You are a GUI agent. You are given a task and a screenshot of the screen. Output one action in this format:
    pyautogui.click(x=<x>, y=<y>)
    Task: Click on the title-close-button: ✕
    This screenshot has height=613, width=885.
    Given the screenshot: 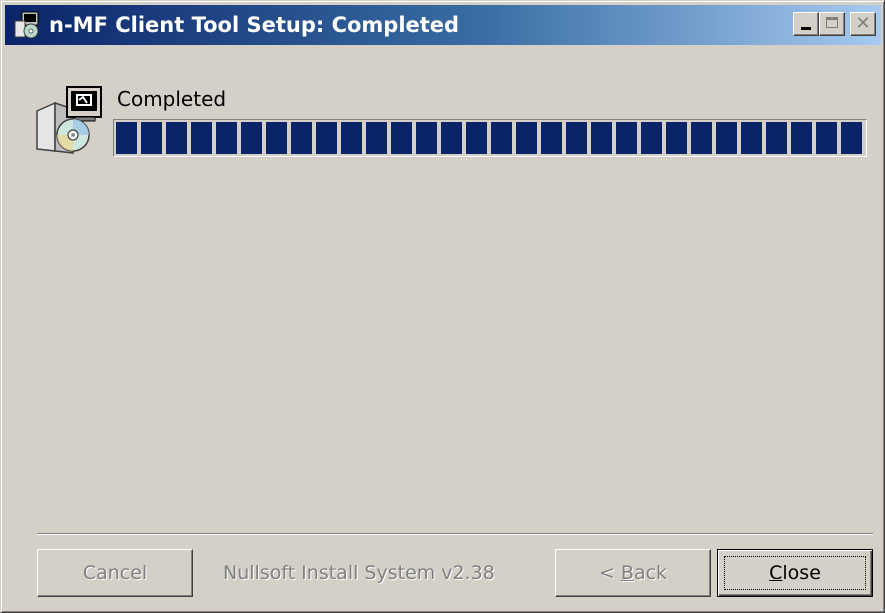 What is the action you would take?
    pyautogui.click(x=863, y=24)
    